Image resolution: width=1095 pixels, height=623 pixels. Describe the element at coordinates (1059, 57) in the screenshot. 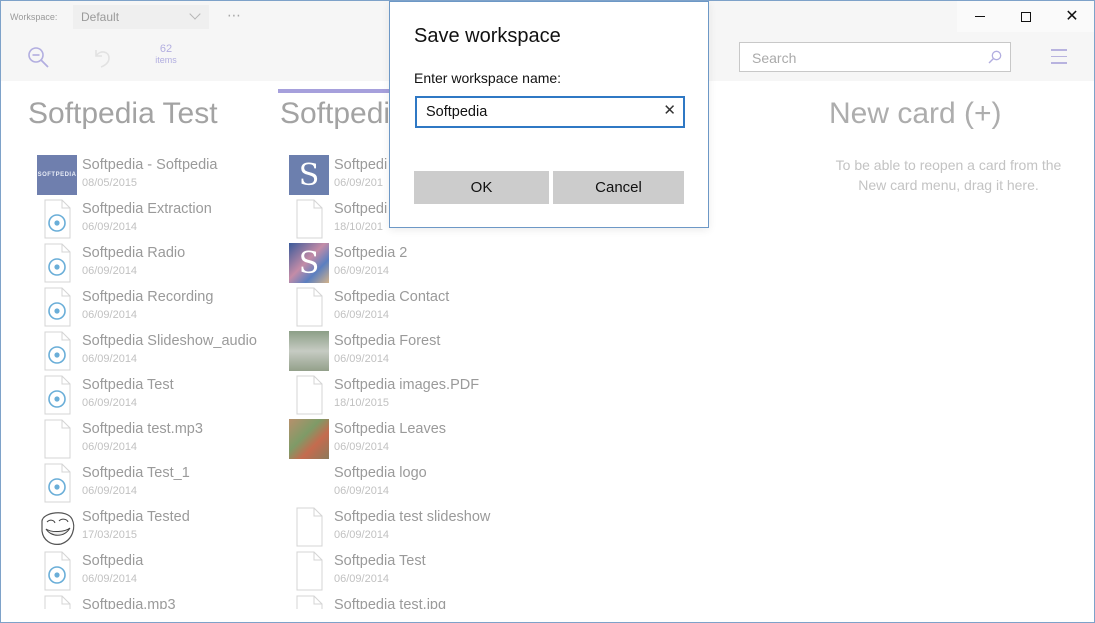

I see `hamburger-menu-icon` at that location.